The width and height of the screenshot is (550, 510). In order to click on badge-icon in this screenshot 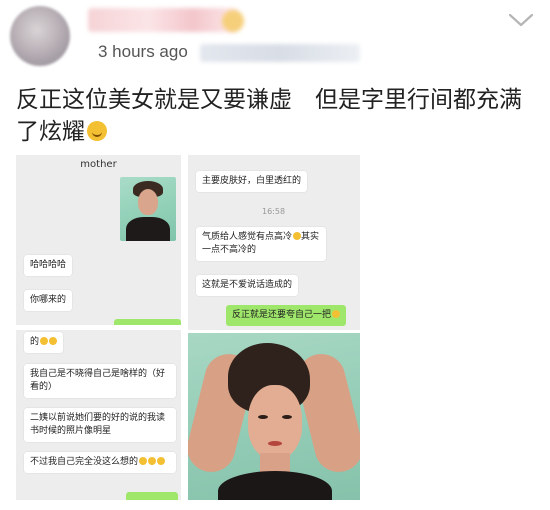, I will do `click(233, 21)`.